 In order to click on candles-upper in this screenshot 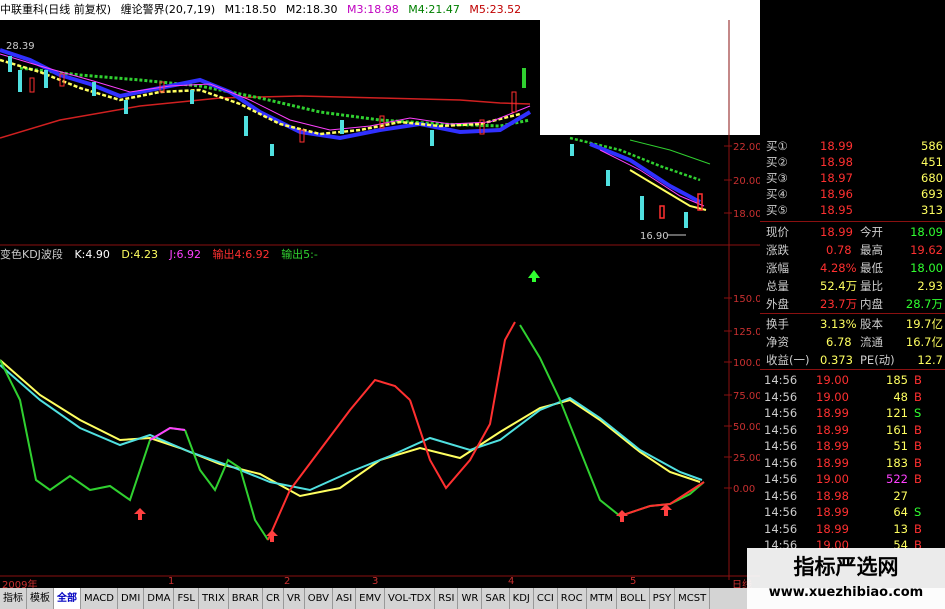, I will do `click(267, 106)`.